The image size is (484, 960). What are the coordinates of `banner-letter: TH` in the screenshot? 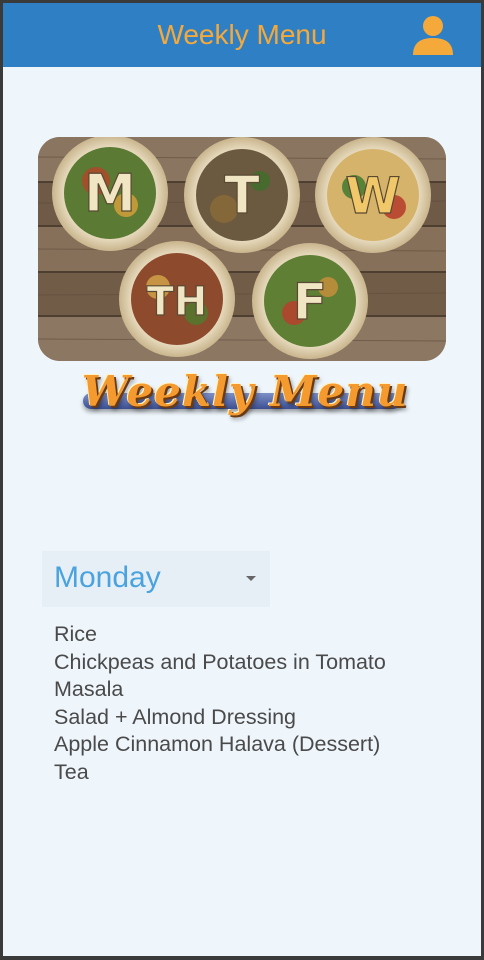 It's located at (177, 302).